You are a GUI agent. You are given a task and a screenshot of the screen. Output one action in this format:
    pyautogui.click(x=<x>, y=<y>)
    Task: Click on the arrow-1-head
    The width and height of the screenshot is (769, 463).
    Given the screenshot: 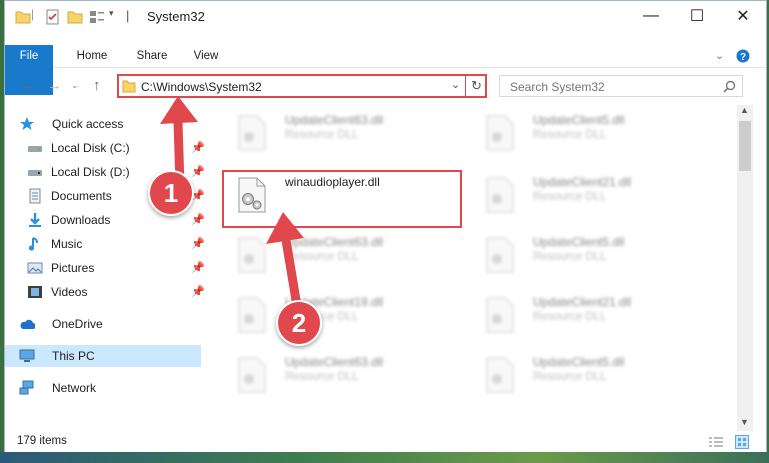 What is the action you would take?
    pyautogui.click(x=179, y=110)
    